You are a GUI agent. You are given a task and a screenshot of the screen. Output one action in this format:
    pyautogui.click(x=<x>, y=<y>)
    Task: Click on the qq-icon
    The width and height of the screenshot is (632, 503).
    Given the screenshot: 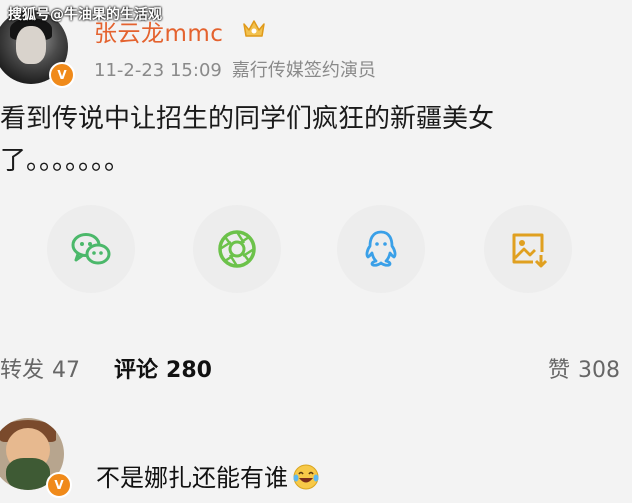 What is the action you would take?
    pyautogui.click(x=381, y=248)
    